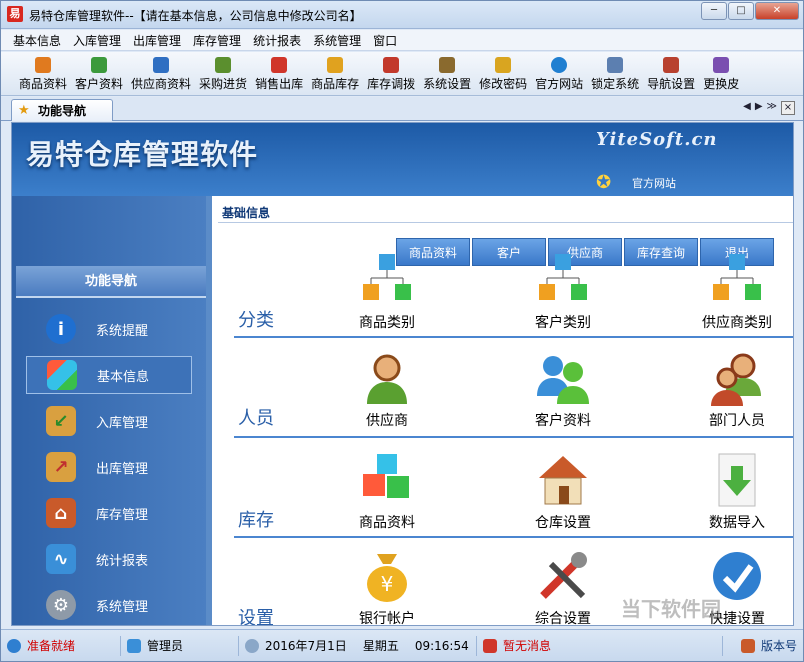  Describe the element at coordinates (615, 65) in the screenshot. I see `lock-icon` at that location.